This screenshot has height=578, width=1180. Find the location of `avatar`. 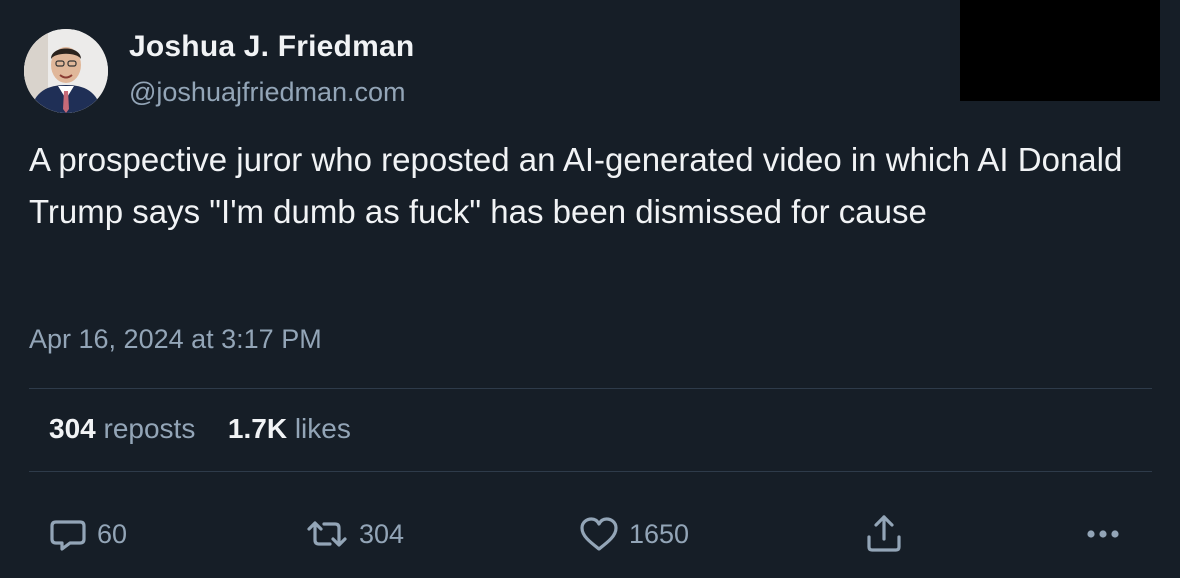

avatar is located at coordinates (66, 71).